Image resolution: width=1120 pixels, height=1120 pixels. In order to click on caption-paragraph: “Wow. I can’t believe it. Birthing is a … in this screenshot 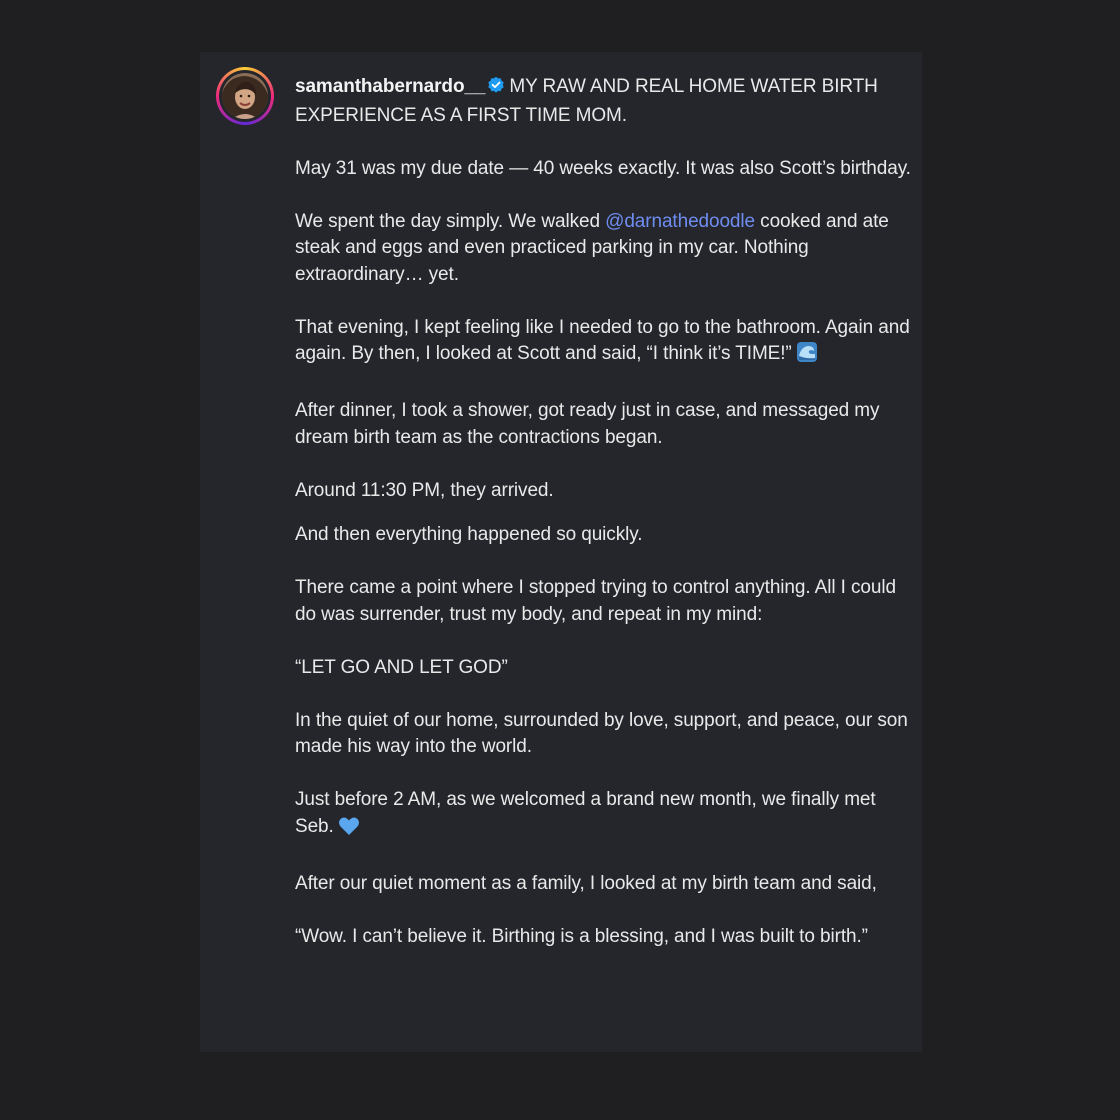, I will do `click(581, 936)`.